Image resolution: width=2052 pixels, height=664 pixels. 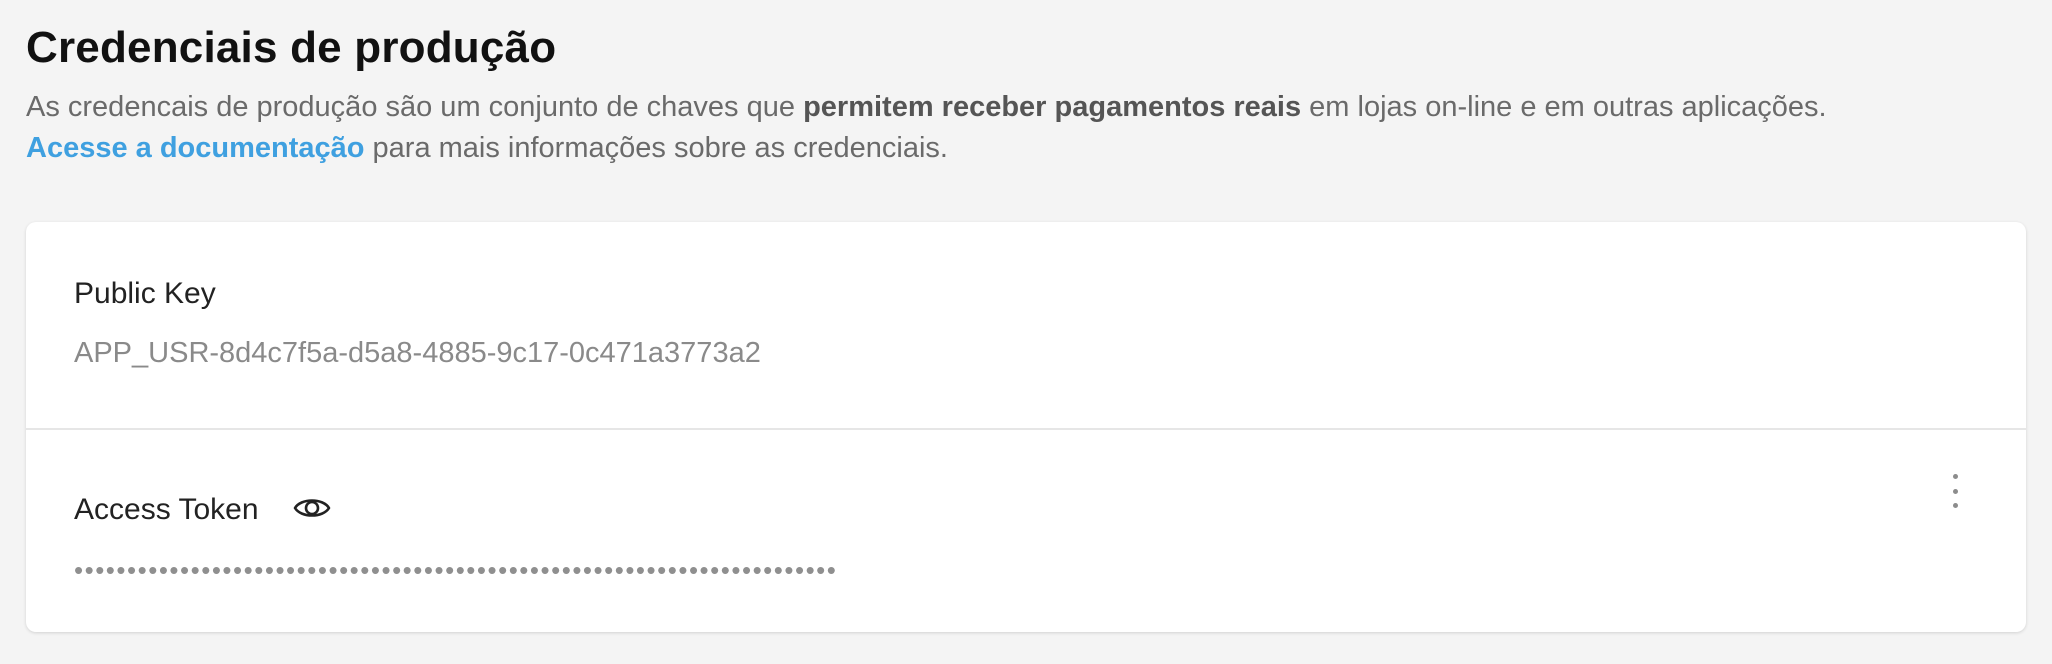 I want to click on more-vertical-icon, so click(x=1955, y=491).